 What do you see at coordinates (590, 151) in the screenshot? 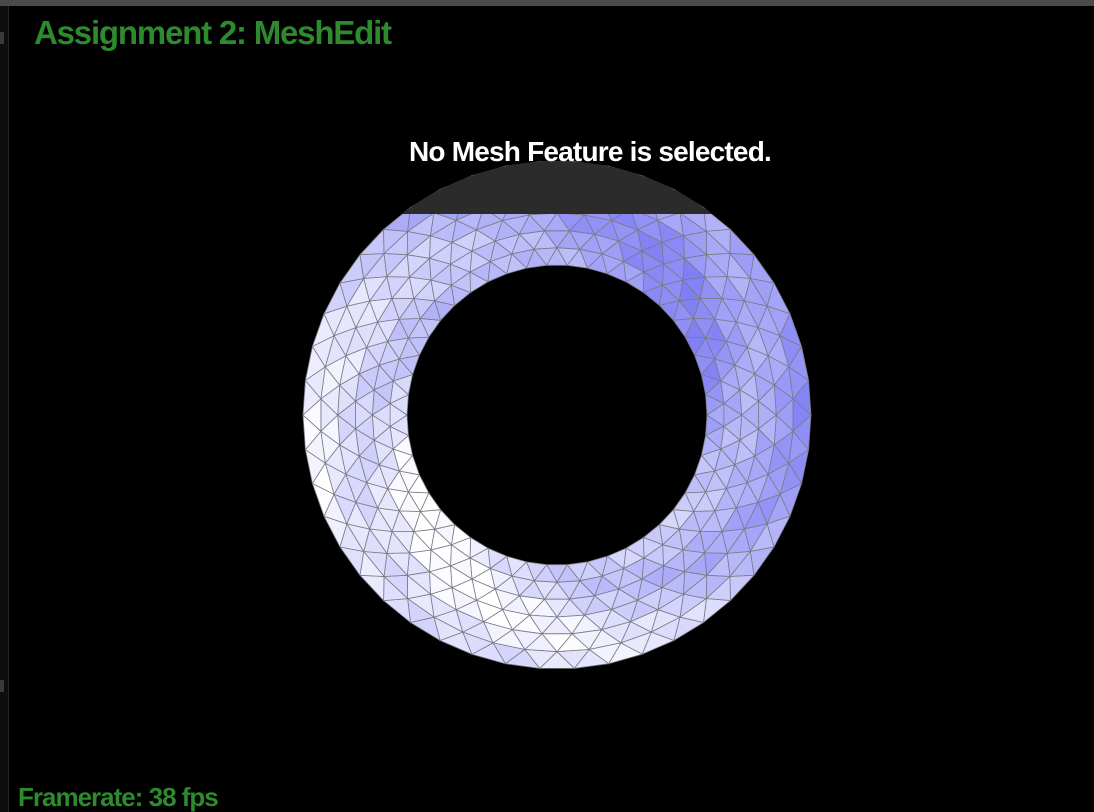
I see `selection-status-text: No Mesh Feature is selected.` at bounding box center [590, 151].